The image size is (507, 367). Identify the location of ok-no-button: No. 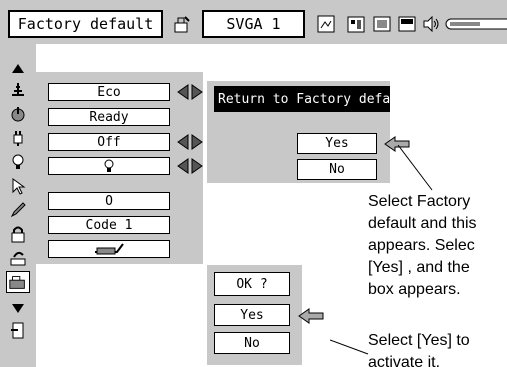
(252, 343).